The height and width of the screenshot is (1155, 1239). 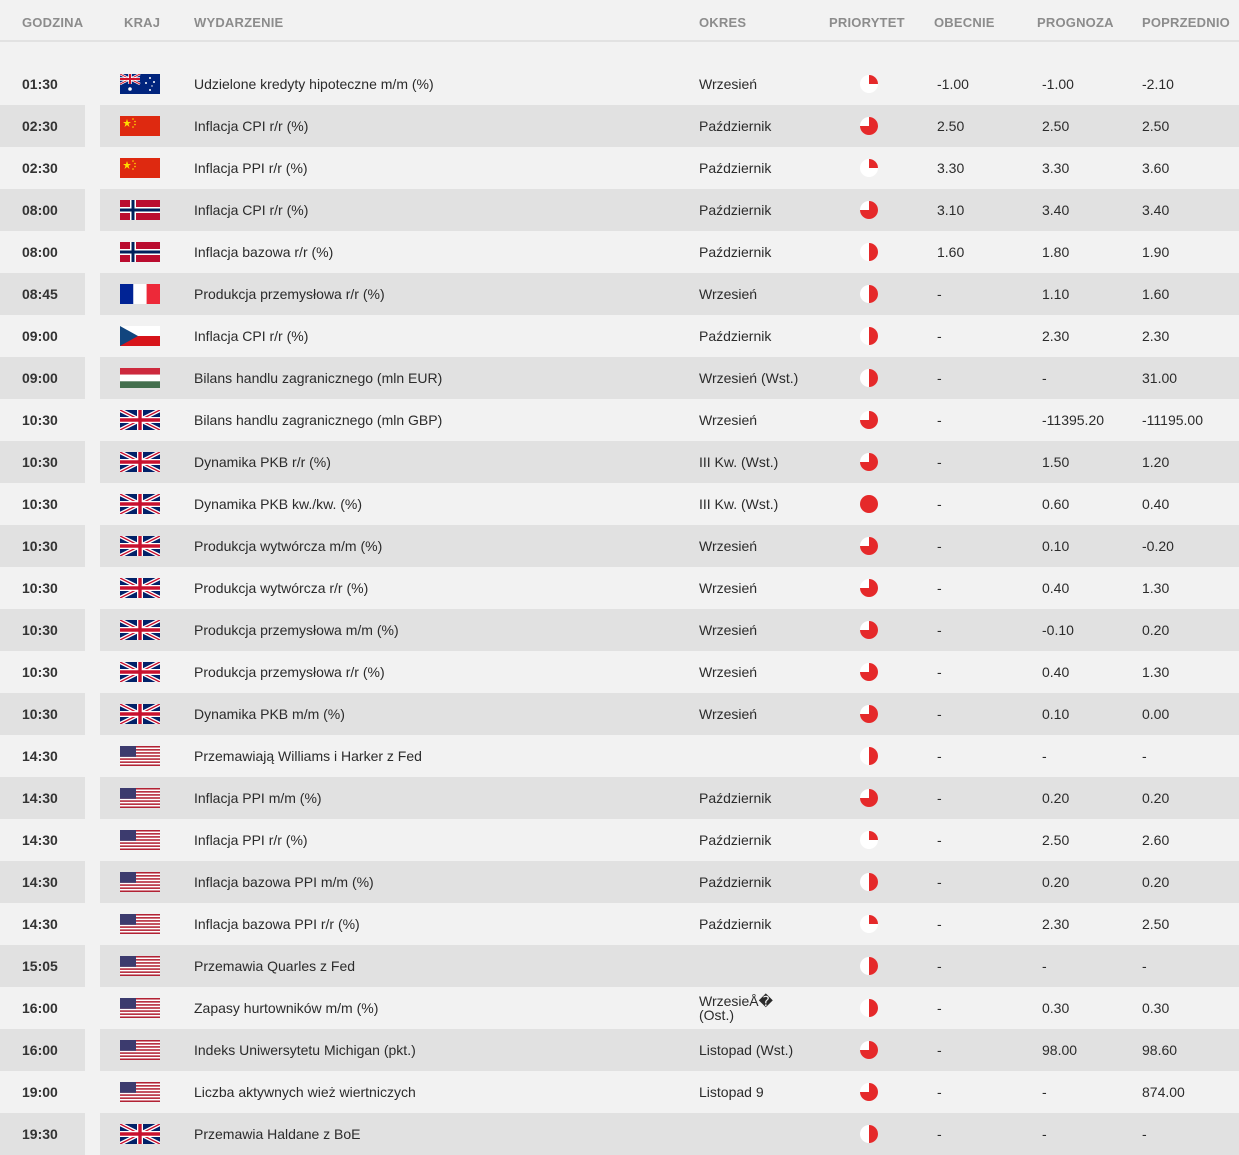 I want to click on previous-value: -11195.00, so click(x=1172, y=420).